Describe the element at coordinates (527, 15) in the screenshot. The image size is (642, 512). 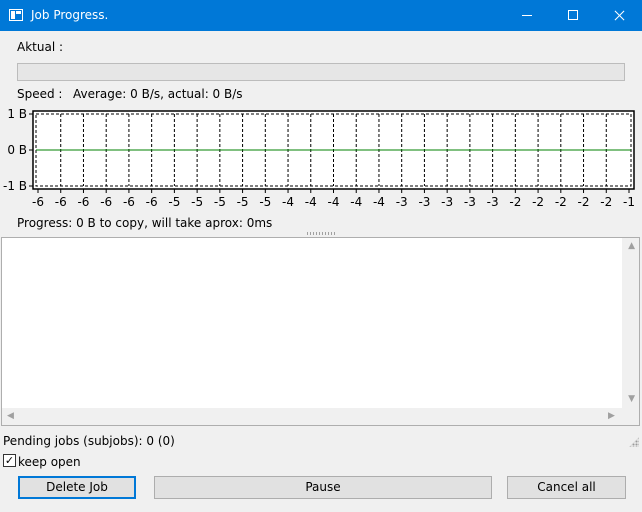
I see `minimize-button` at that location.